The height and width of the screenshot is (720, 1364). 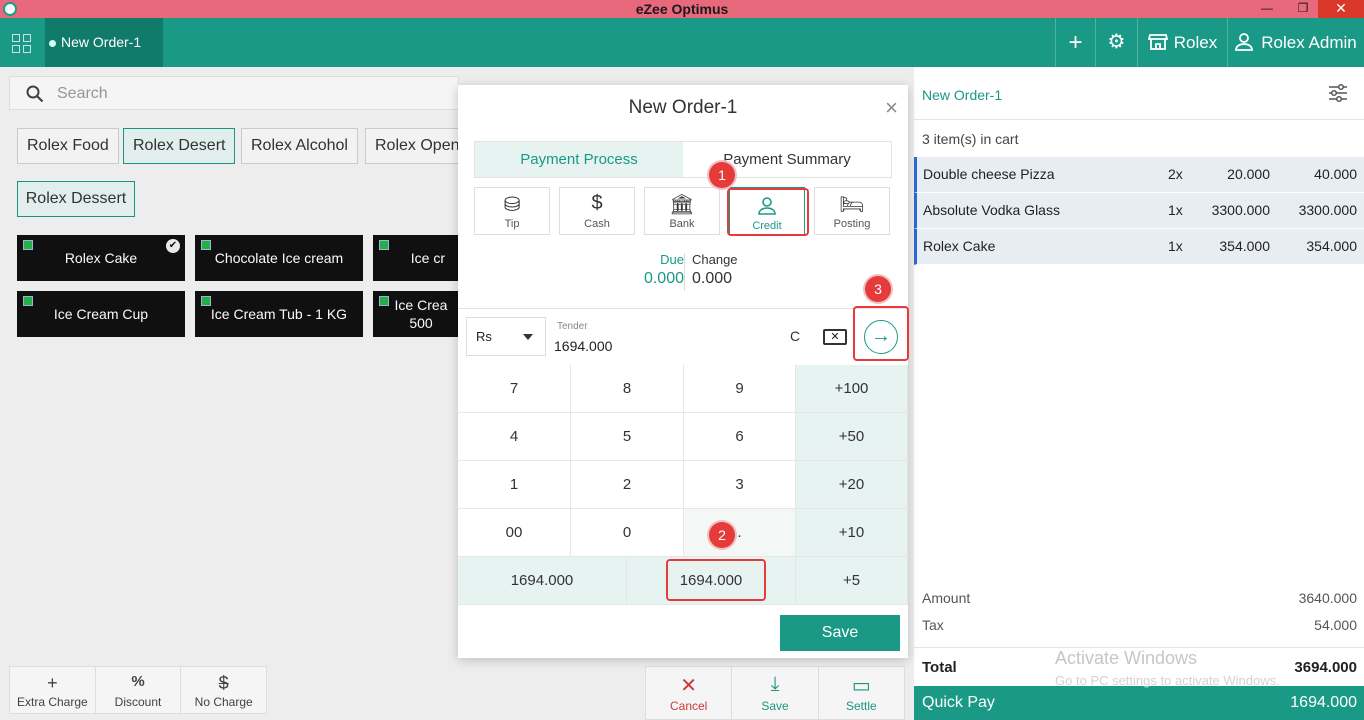 I want to click on save-payment-button: Save, so click(x=840, y=633).